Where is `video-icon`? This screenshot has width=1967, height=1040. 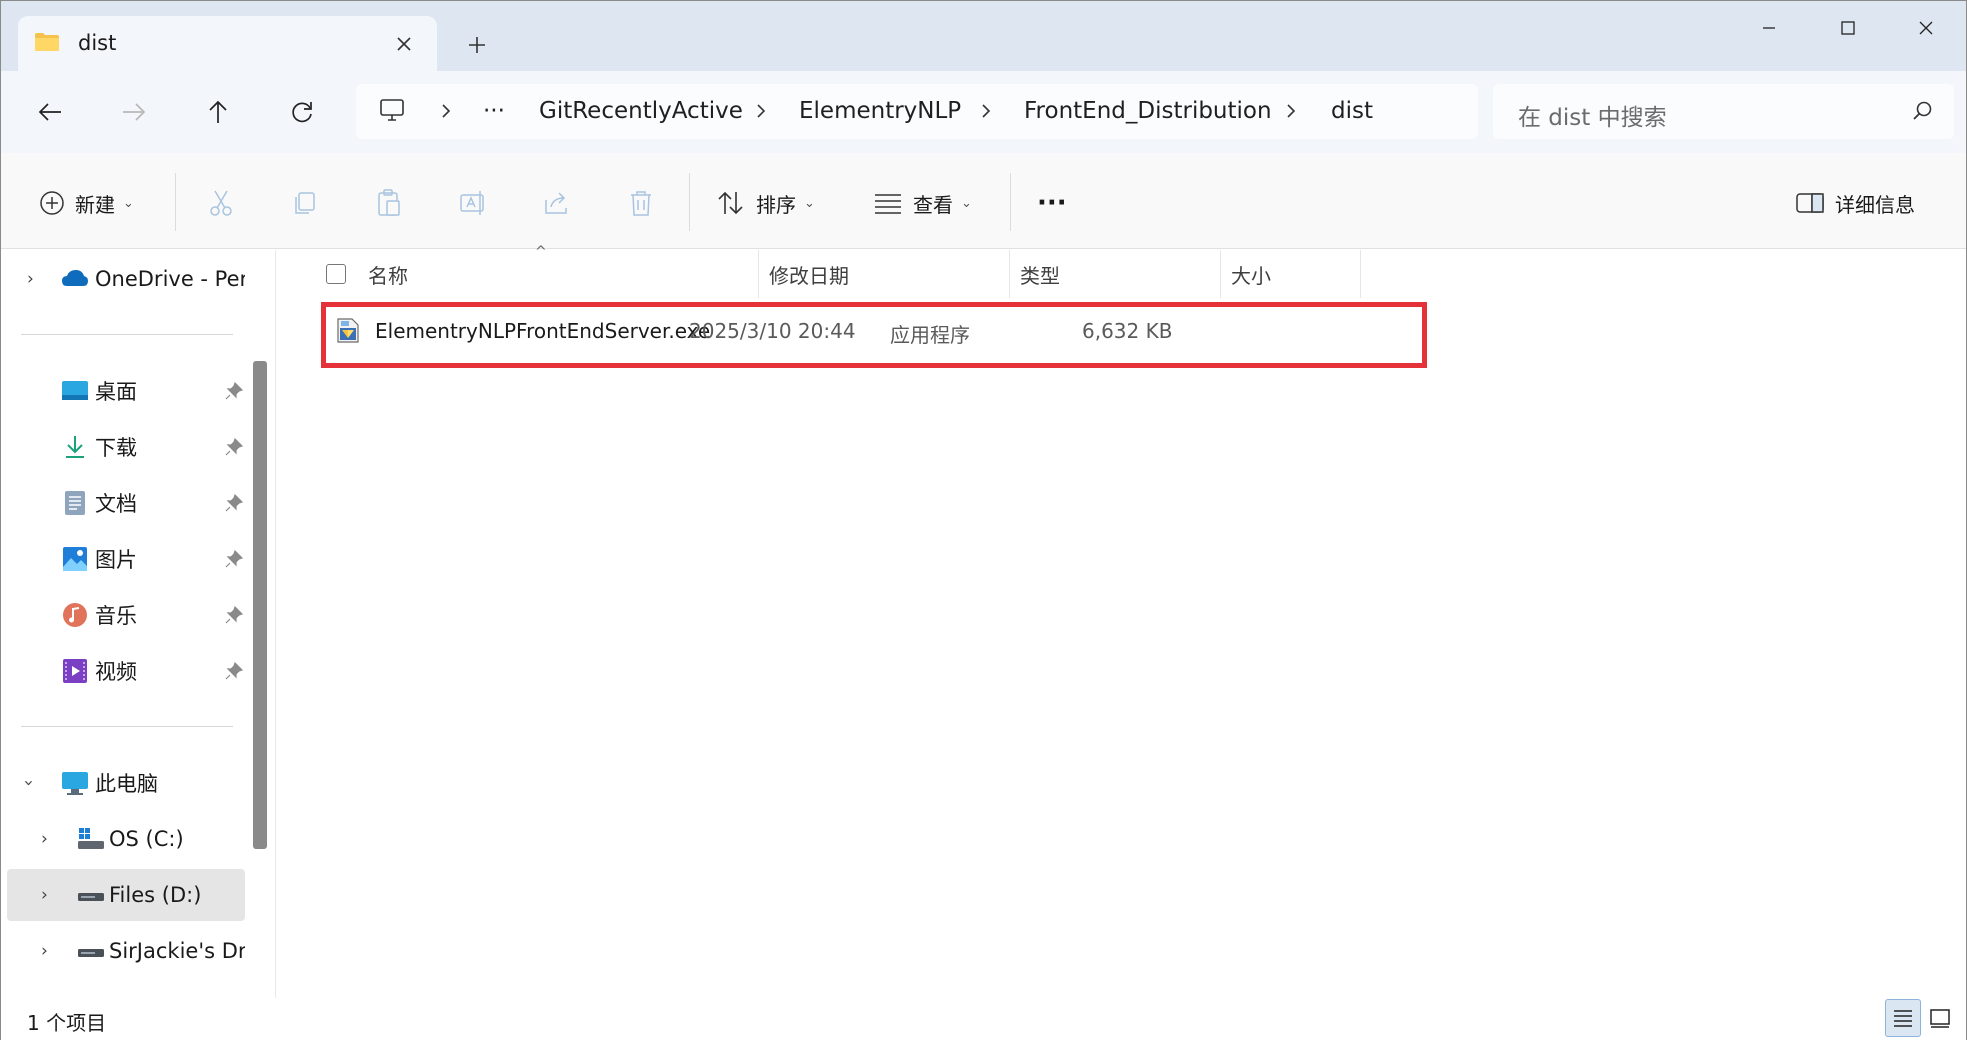
video-icon is located at coordinates (75, 671).